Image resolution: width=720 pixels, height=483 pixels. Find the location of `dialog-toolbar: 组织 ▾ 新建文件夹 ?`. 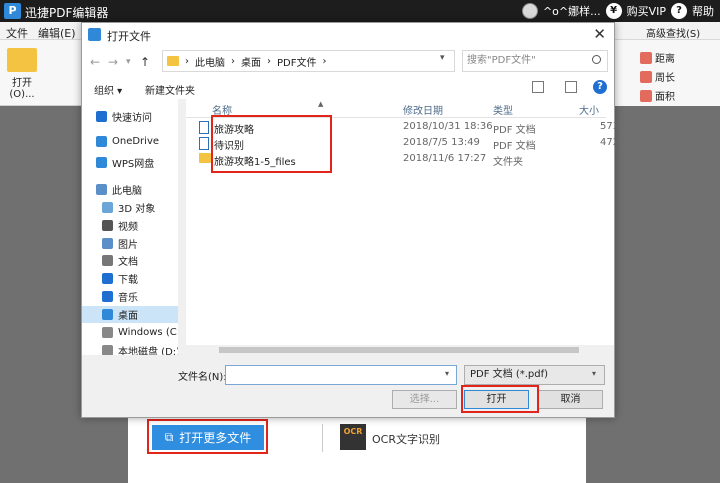

dialog-toolbar: 组织 ▾ 新建文件夹 ? is located at coordinates (348, 88).